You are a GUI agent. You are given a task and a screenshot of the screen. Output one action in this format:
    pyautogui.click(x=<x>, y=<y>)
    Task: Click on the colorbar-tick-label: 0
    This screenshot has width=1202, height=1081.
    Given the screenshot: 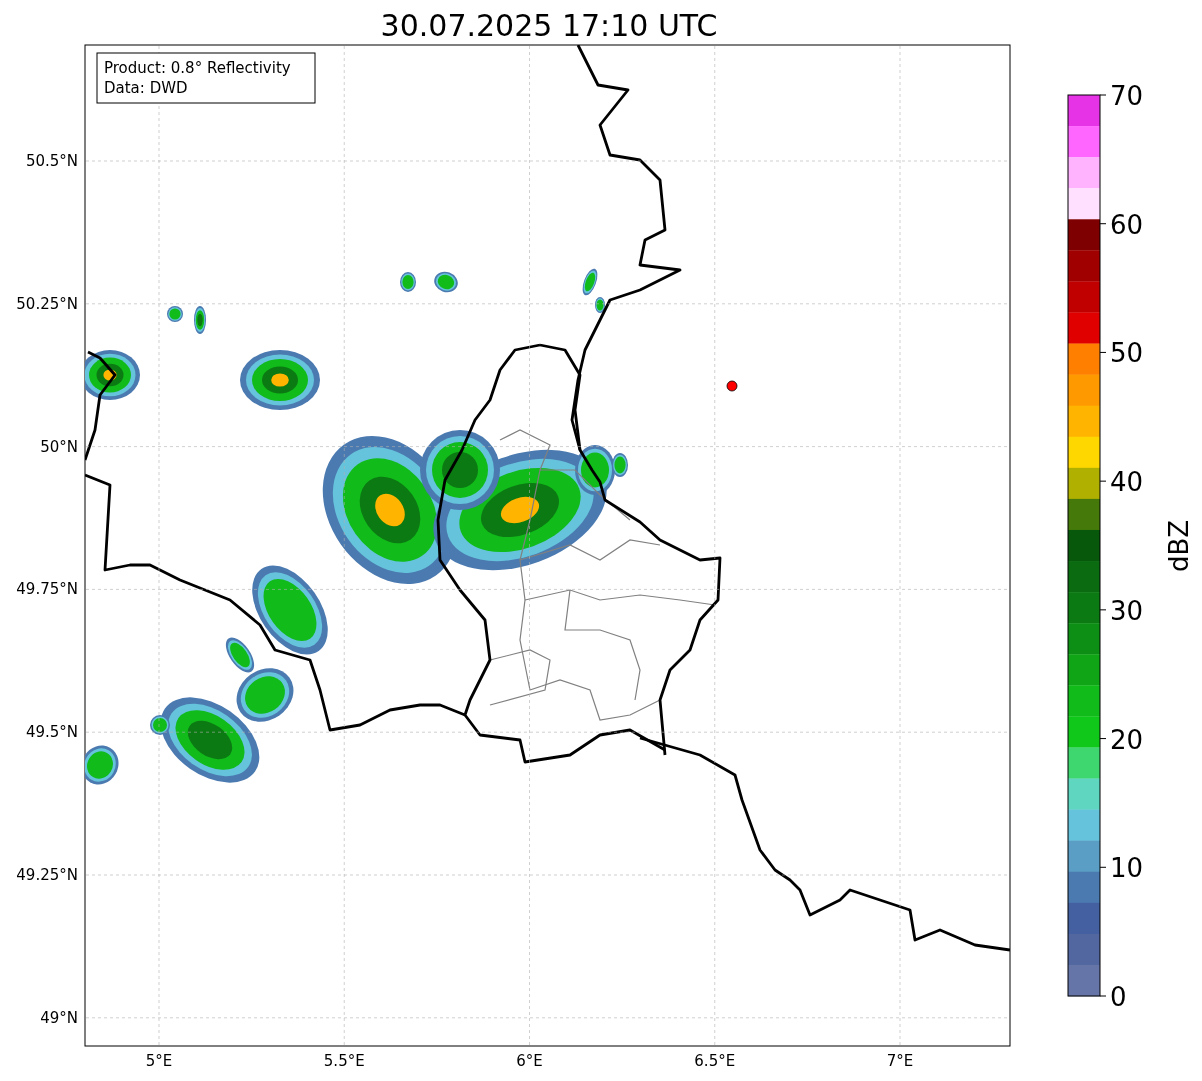 What is the action you would take?
    pyautogui.click(x=1118, y=997)
    